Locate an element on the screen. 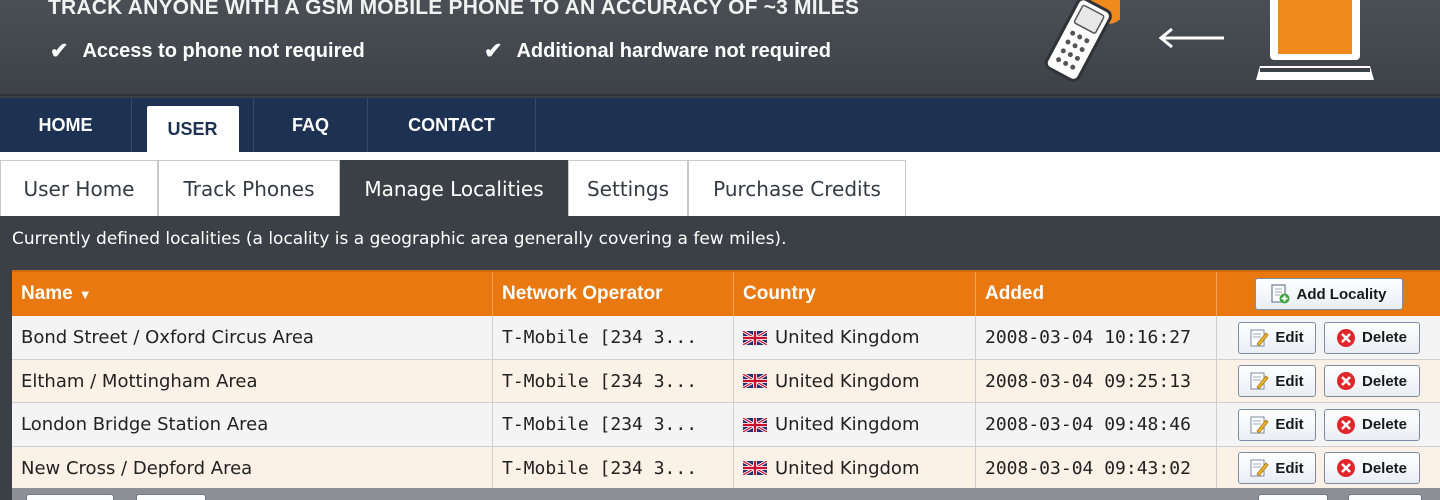 This screenshot has height=500, width=1440. cell-added: 2008-03-04 09:48:46 is located at coordinates (1096, 424).